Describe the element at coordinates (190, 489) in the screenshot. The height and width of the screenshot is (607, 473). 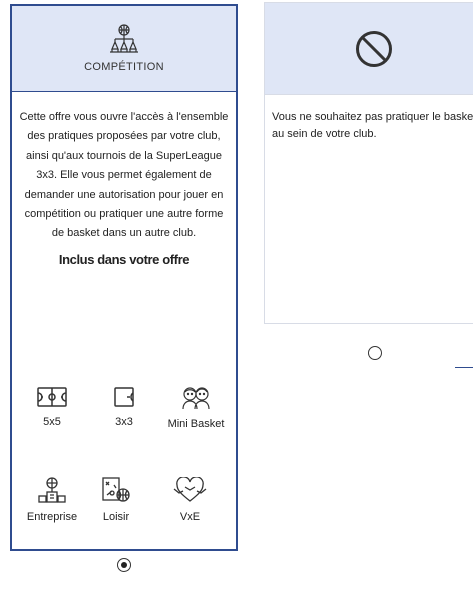
I see `heart-hands-icon` at that location.